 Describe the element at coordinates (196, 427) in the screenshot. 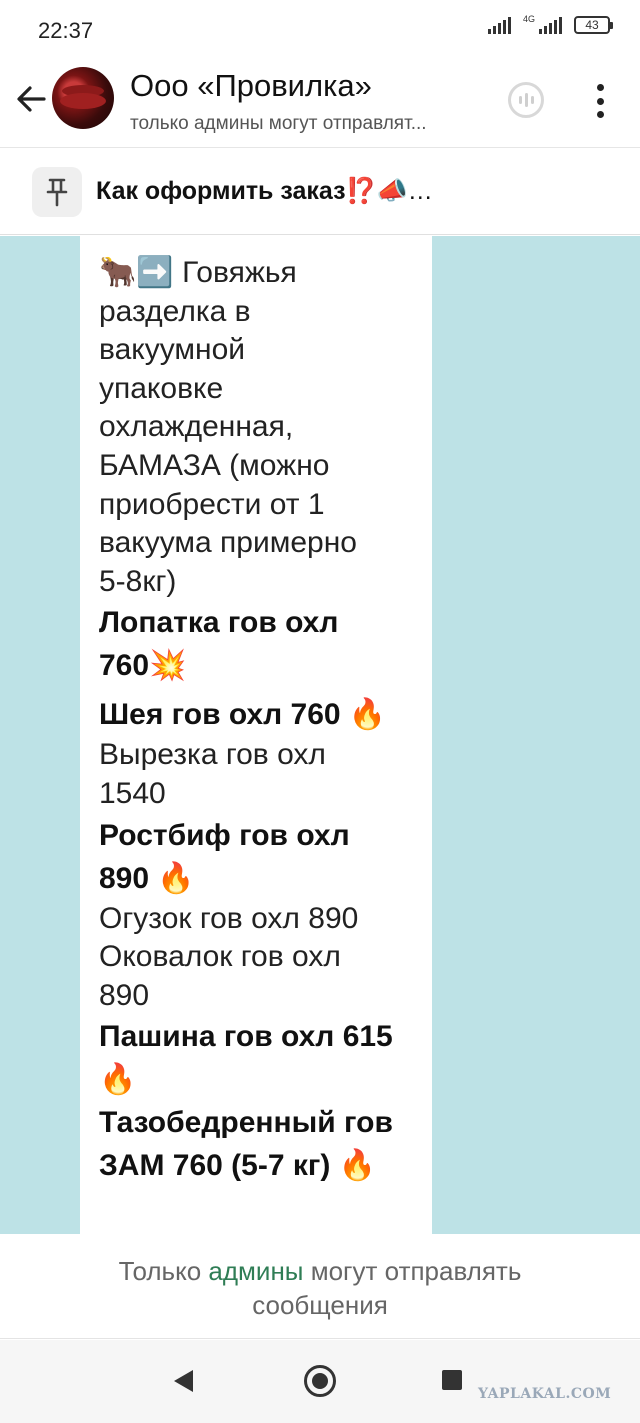

I see `message-line: охлажденная,` at that location.